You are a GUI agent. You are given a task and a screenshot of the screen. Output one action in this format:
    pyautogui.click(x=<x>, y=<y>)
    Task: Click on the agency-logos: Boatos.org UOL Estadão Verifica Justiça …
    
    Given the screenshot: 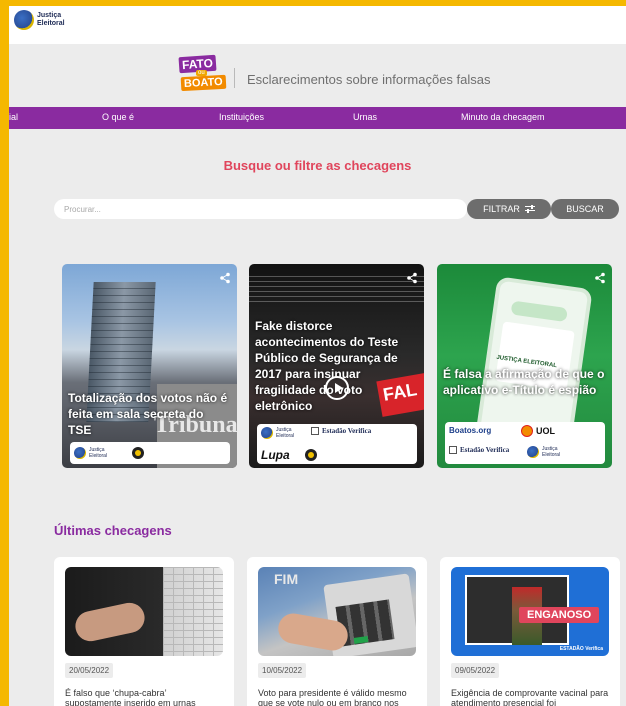 What is the action you would take?
    pyautogui.click(x=525, y=443)
    